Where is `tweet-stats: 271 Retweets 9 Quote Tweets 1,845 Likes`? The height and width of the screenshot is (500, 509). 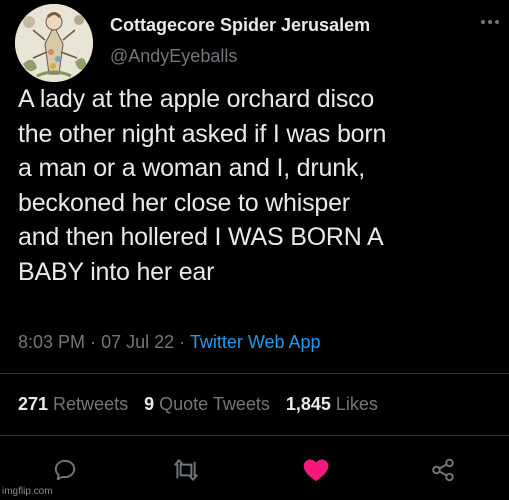
tweet-stats: 271 Retweets 9 Quote Tweets 1,845 Likes is located at coordinates (198, 404).